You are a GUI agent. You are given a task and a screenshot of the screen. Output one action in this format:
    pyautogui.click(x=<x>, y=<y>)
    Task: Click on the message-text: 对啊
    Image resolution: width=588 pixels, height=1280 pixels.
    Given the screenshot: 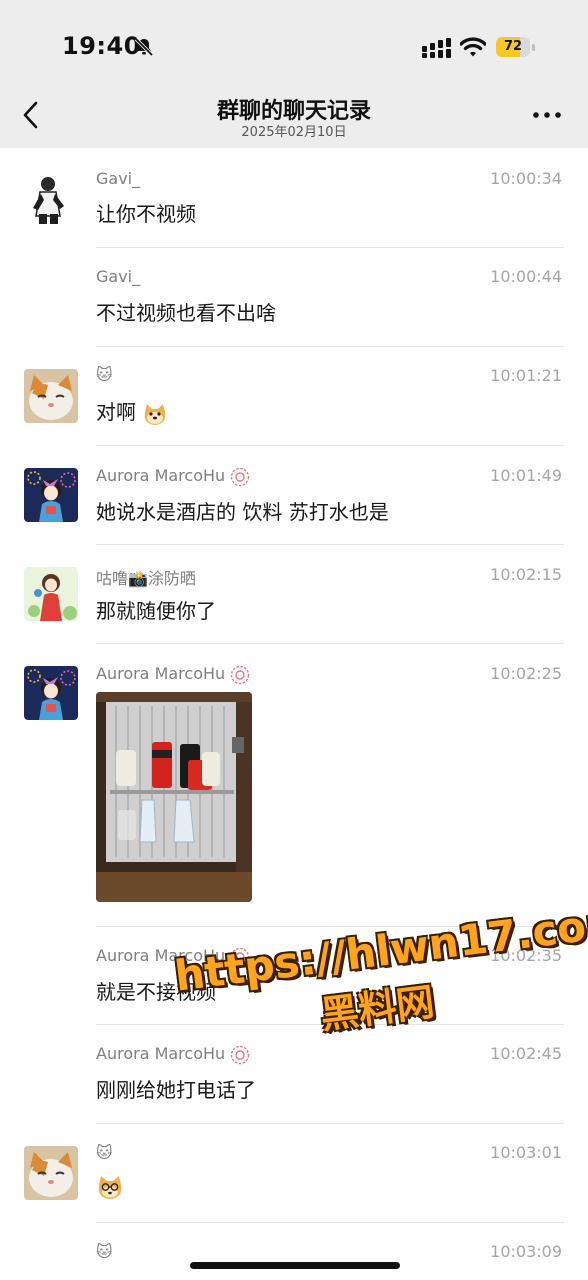 What is the action you would take?
    pyautogui.click(x=132, y=411)
    